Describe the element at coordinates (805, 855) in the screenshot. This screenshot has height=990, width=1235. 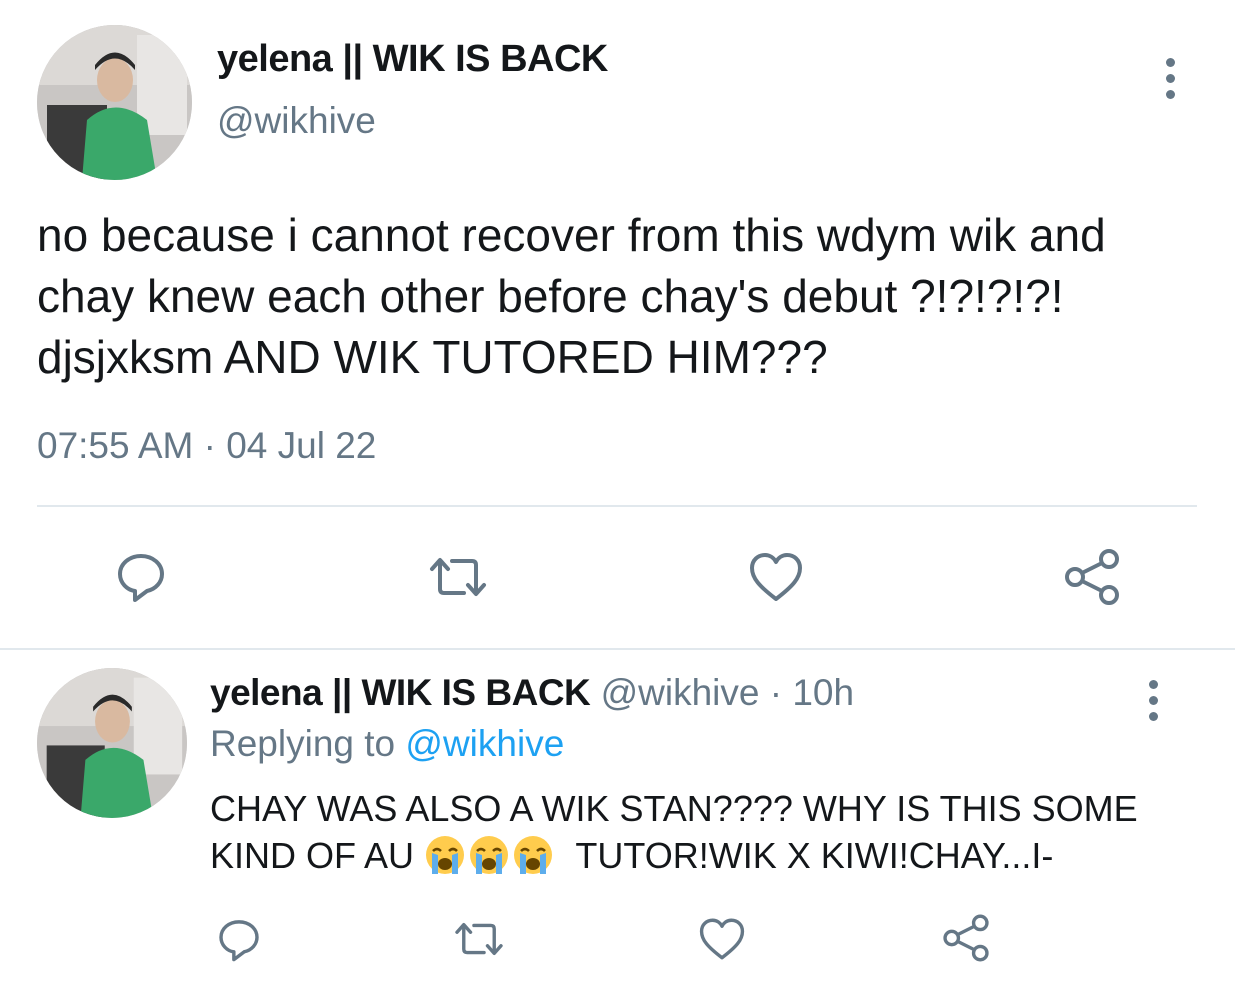
I see `reply-text-part-2: TUTOR!WIK X KIWI!CHAY...I-` at that location.